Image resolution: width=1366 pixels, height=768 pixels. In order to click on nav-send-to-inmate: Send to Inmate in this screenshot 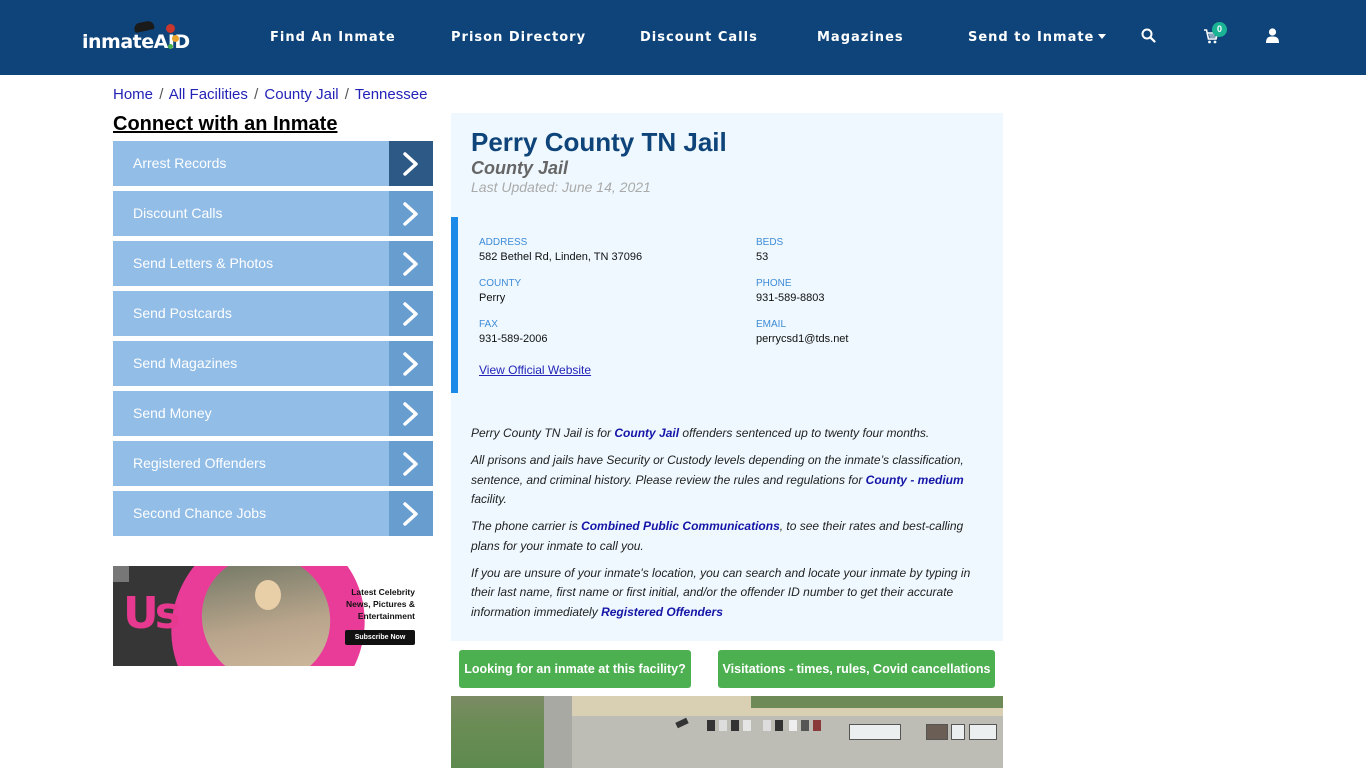, I will do `click(1037, 37)`.